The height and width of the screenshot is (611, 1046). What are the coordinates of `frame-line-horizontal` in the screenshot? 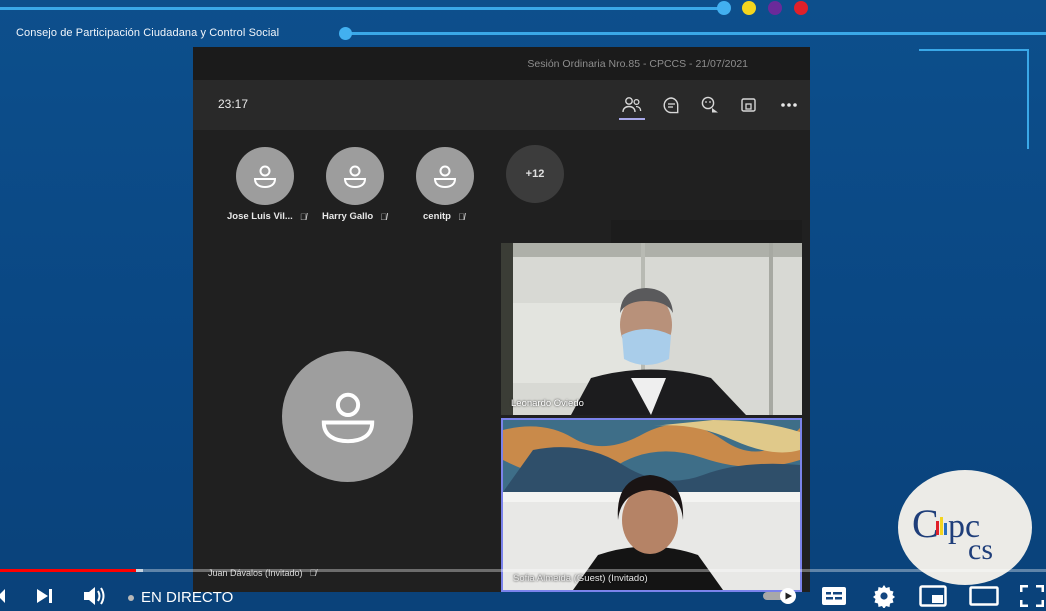 It's located at (974, 50).